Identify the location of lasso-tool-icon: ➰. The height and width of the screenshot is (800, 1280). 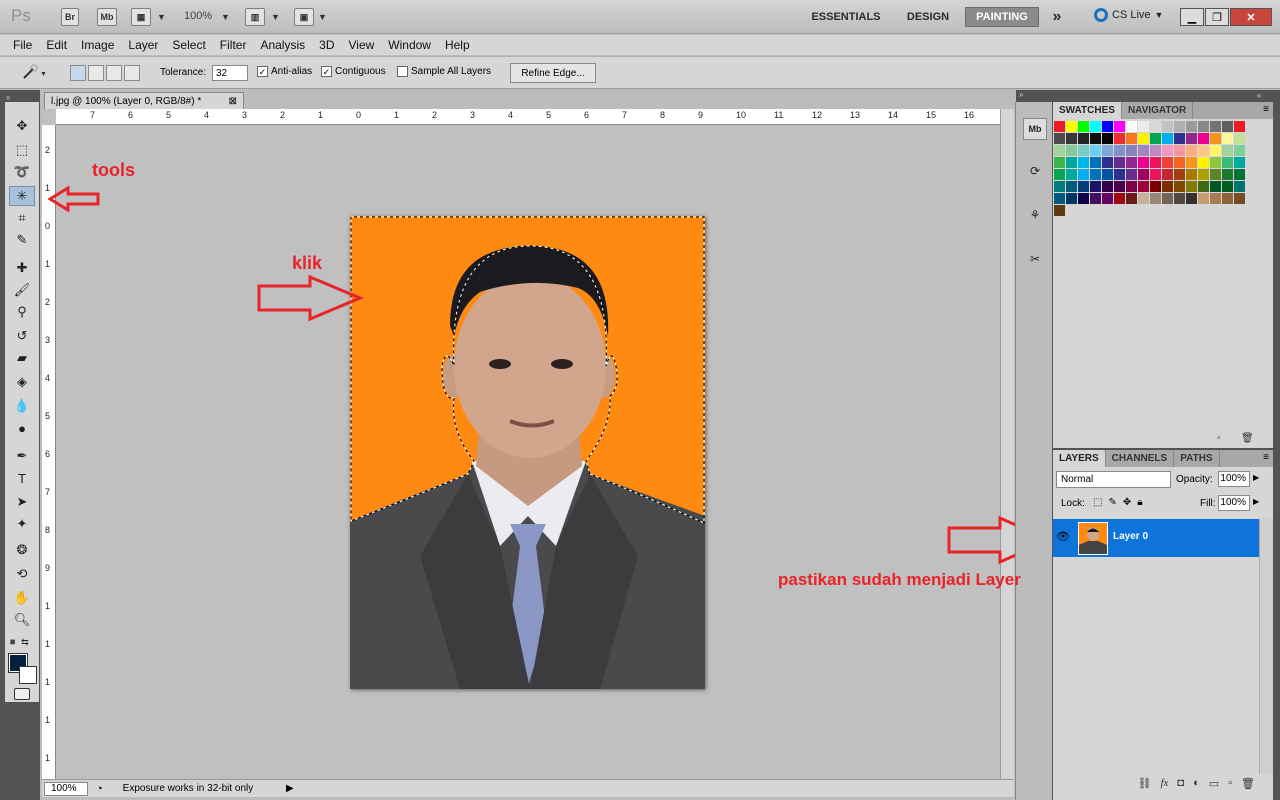
(22, 172).